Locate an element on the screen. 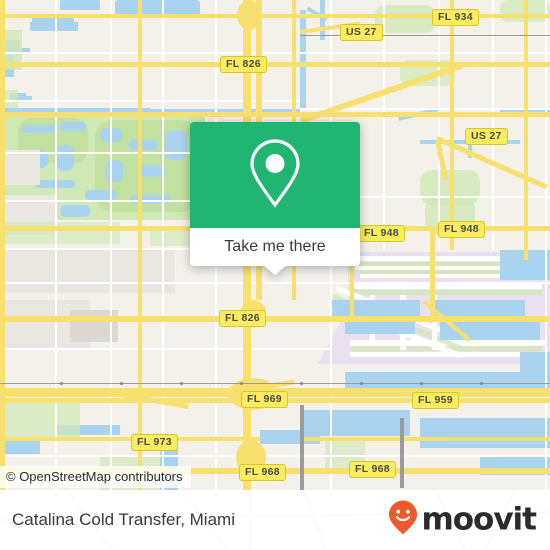  callout-action-area: Take me there is located at coordinates (275, 247).